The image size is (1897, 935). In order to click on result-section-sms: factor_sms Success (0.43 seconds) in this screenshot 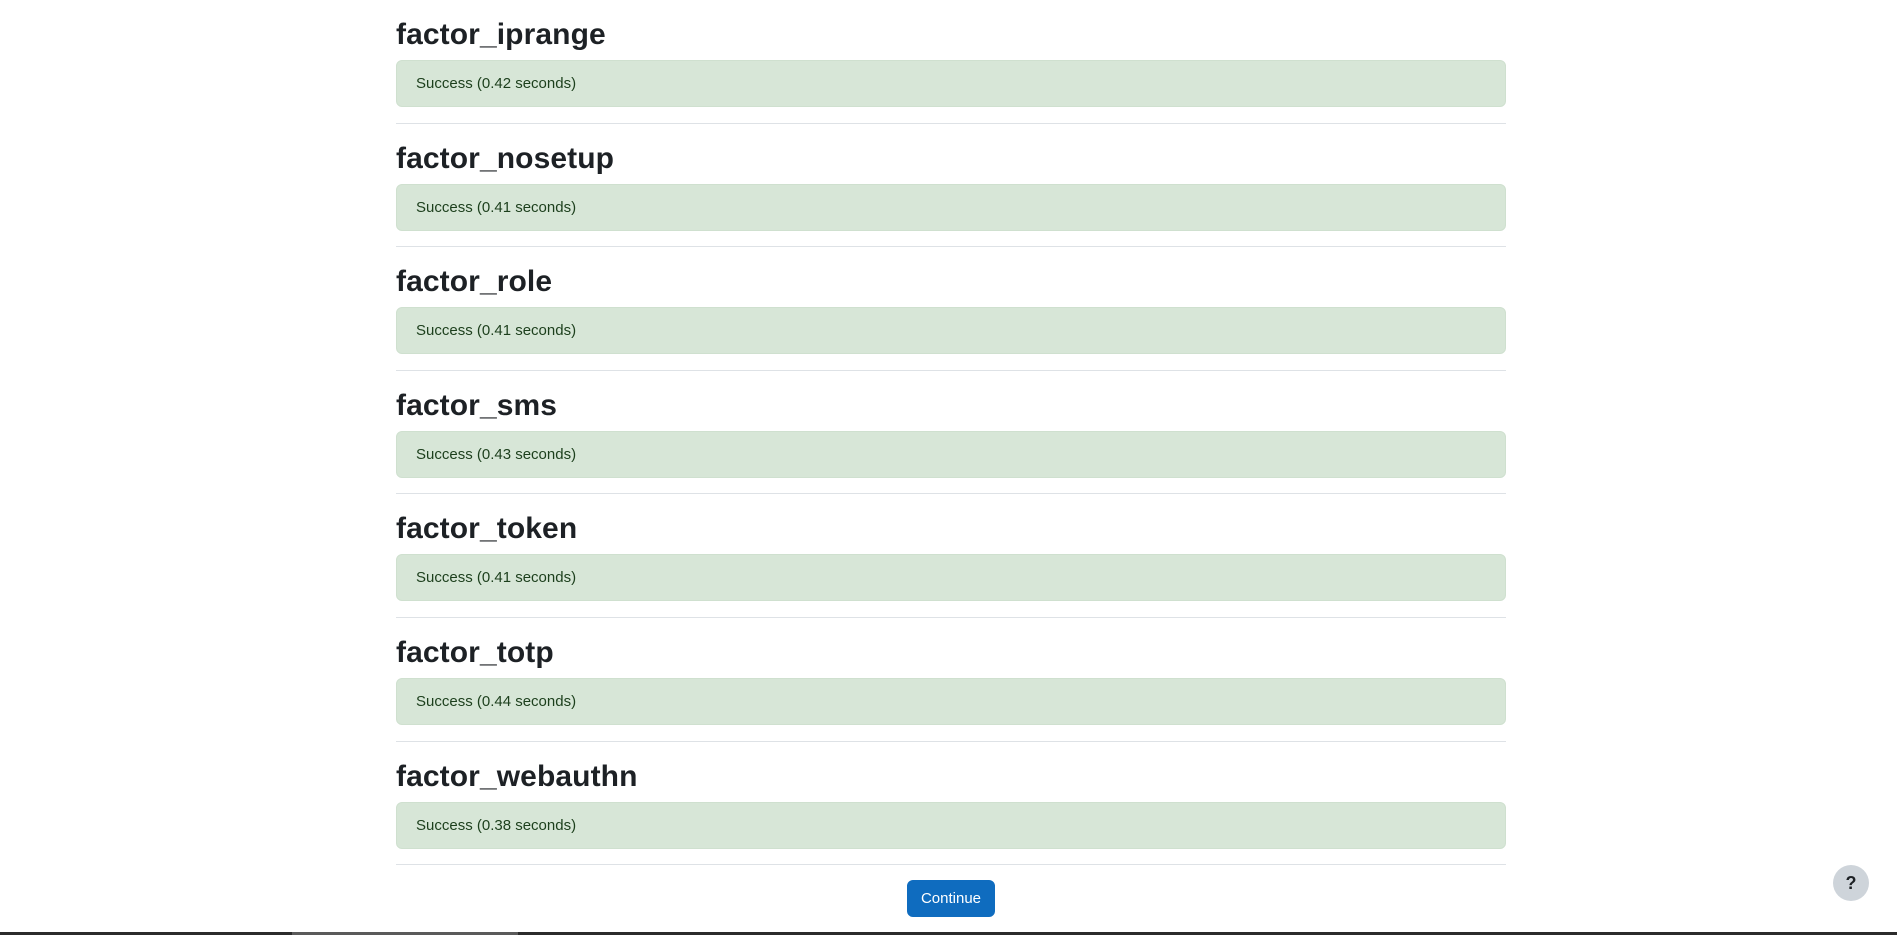, I will do `click(951, 433)`.